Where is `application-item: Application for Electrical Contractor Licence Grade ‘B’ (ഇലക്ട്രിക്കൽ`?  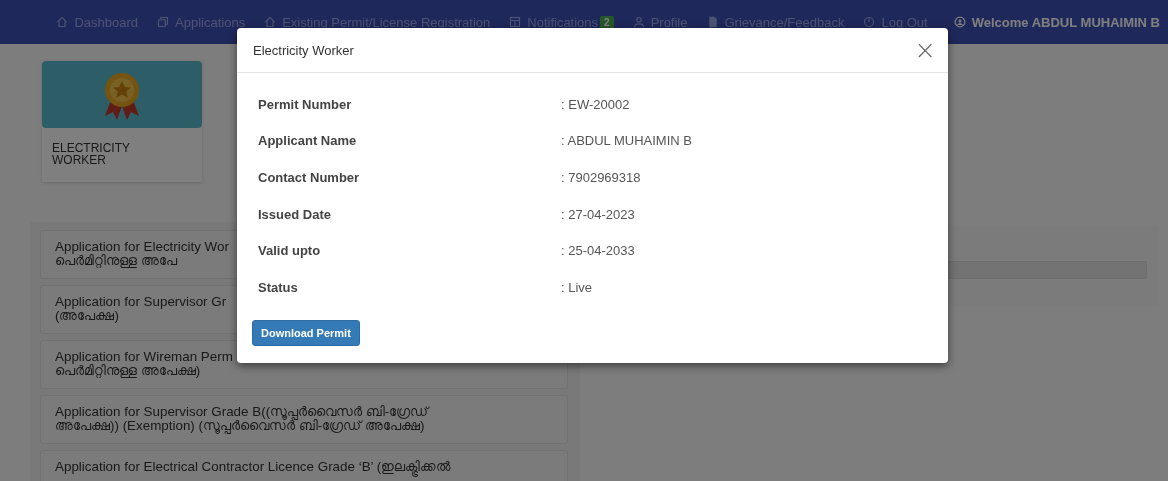
application-item: Application for Electrical Contractor Licence Grade ‘B’ (ഇലക്ട്രിക്കൽ is located at coordinates (304, 465).